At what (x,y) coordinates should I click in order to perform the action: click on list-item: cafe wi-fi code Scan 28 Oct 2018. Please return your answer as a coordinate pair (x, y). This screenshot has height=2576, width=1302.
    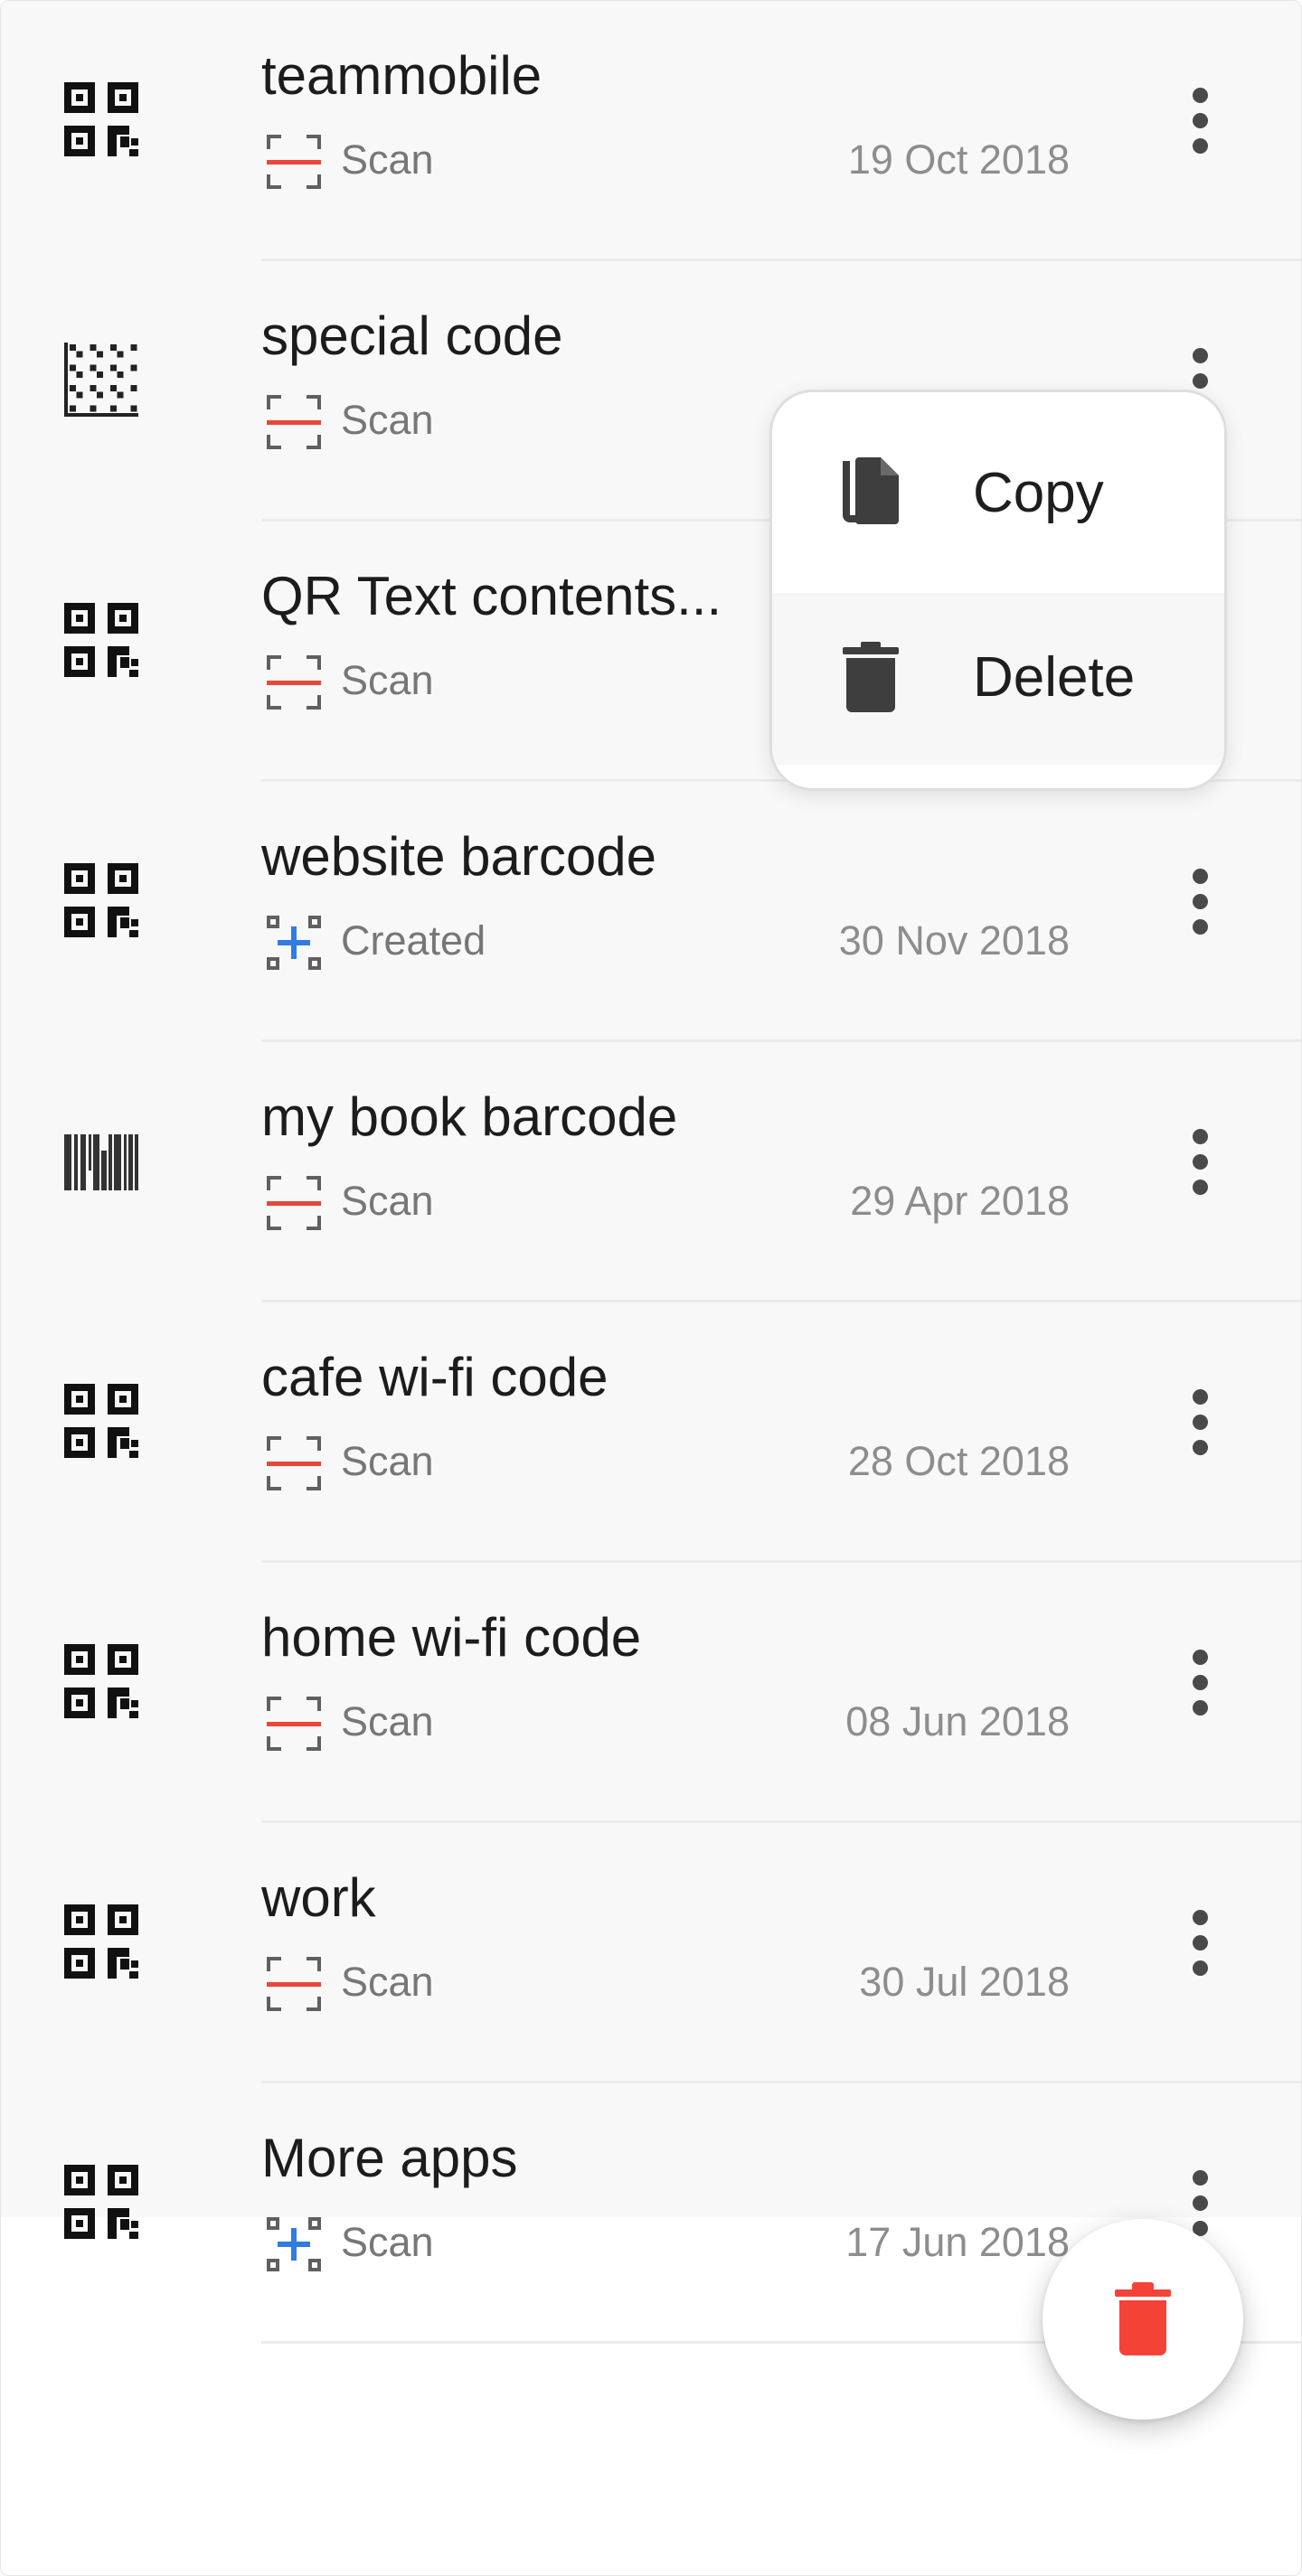
    Looking at the image, I should click on (651, 1433).